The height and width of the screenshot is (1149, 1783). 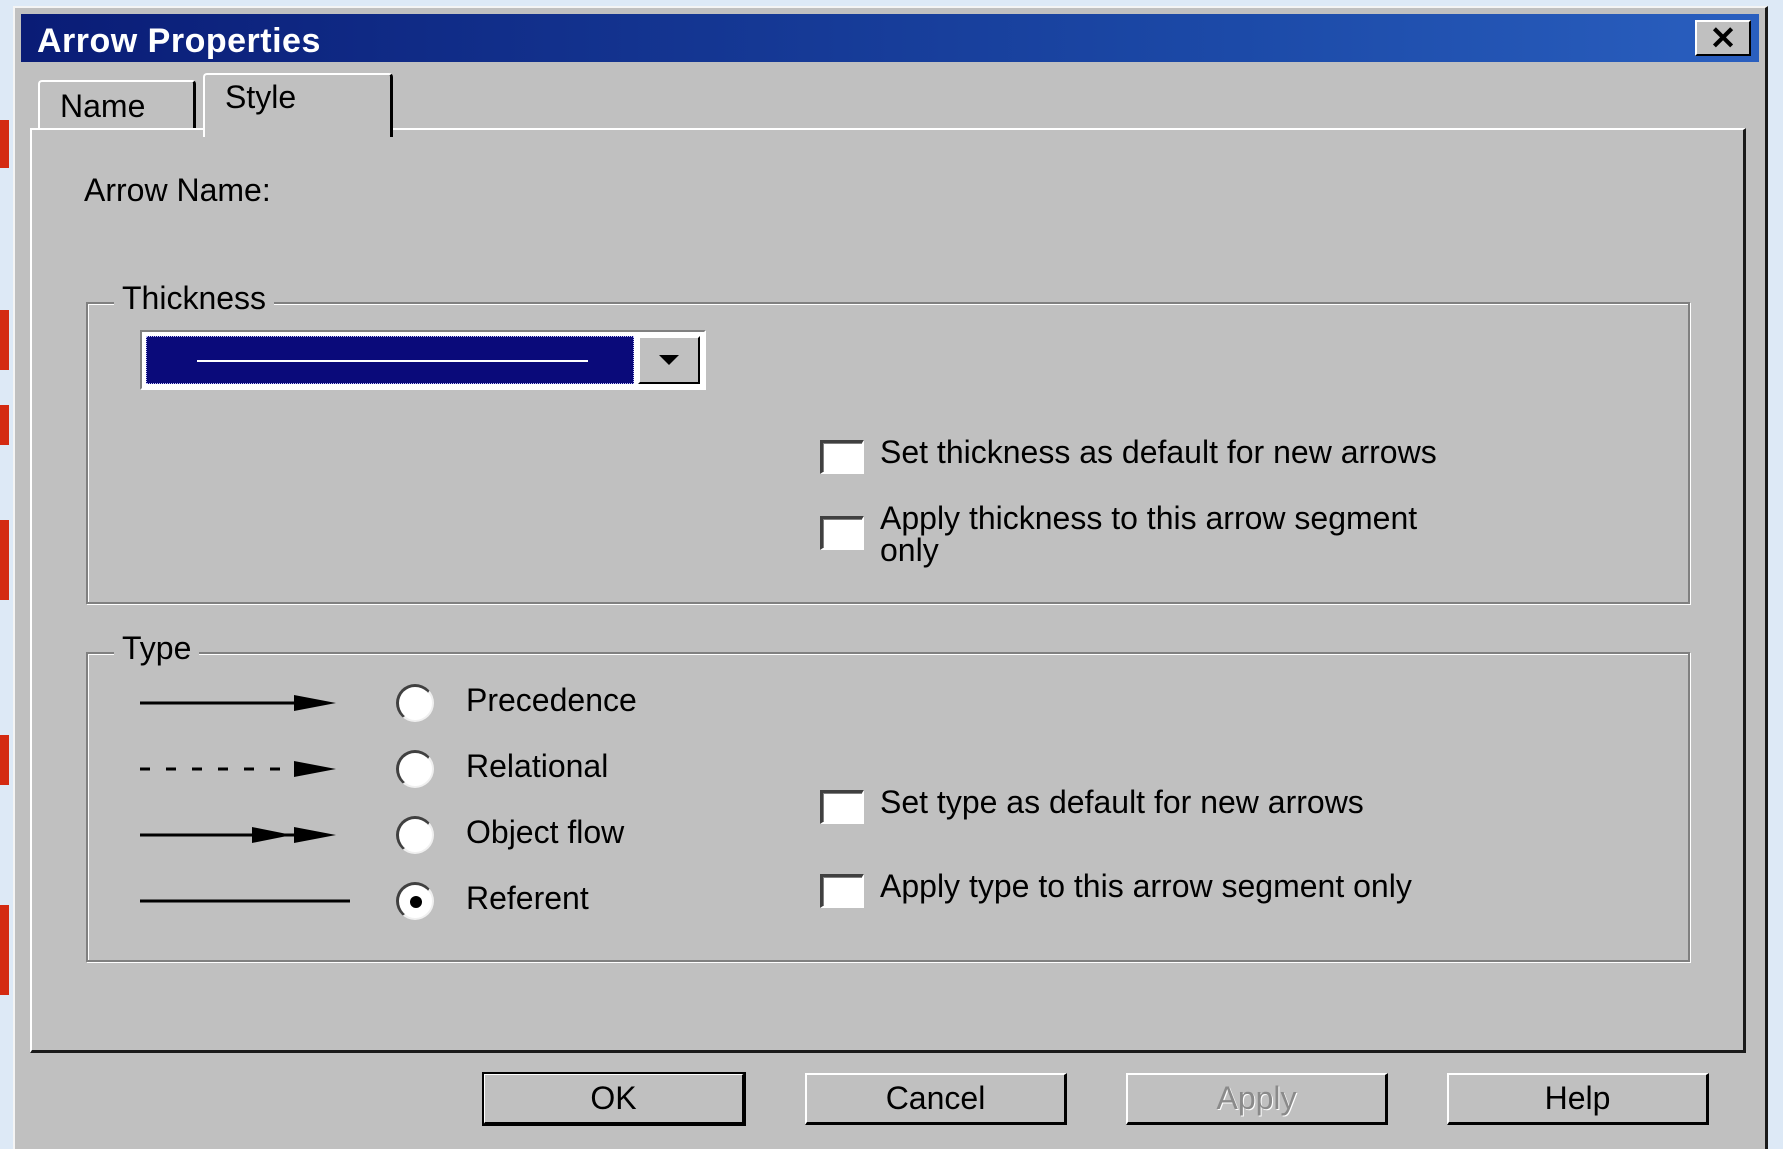 I want to click on relational-radio, so click(x=415, y=769).